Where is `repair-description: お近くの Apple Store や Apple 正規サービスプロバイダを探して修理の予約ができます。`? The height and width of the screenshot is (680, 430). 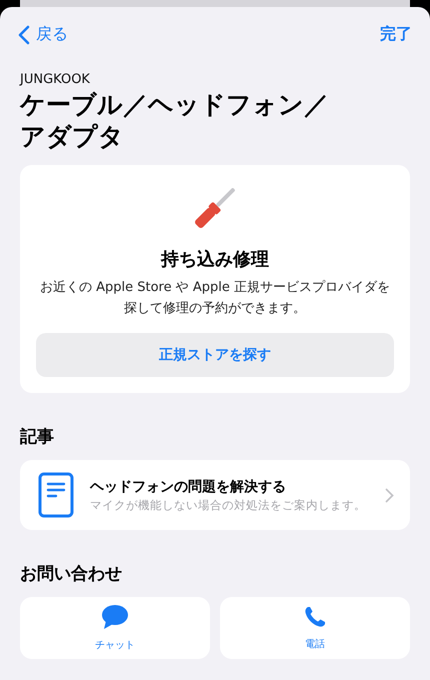 repair-description: お近くの Apple Store や Apple 正規サービスプロバイダを探して修理の予約ができます。 is located at coordinates (215, 298).